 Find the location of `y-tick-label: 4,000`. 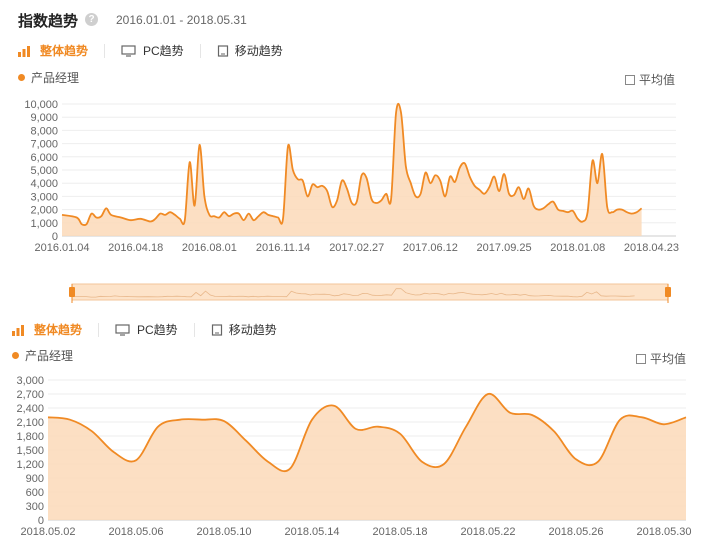

y-tick-label: 4,000 is located at coordinates (44, 184).